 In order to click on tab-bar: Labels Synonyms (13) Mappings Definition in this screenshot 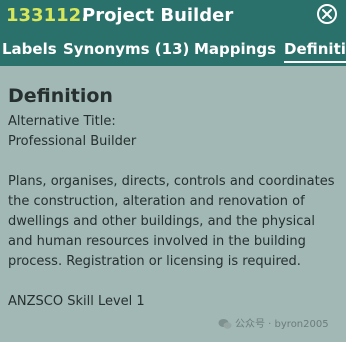, I will do `click(173, 49)`.